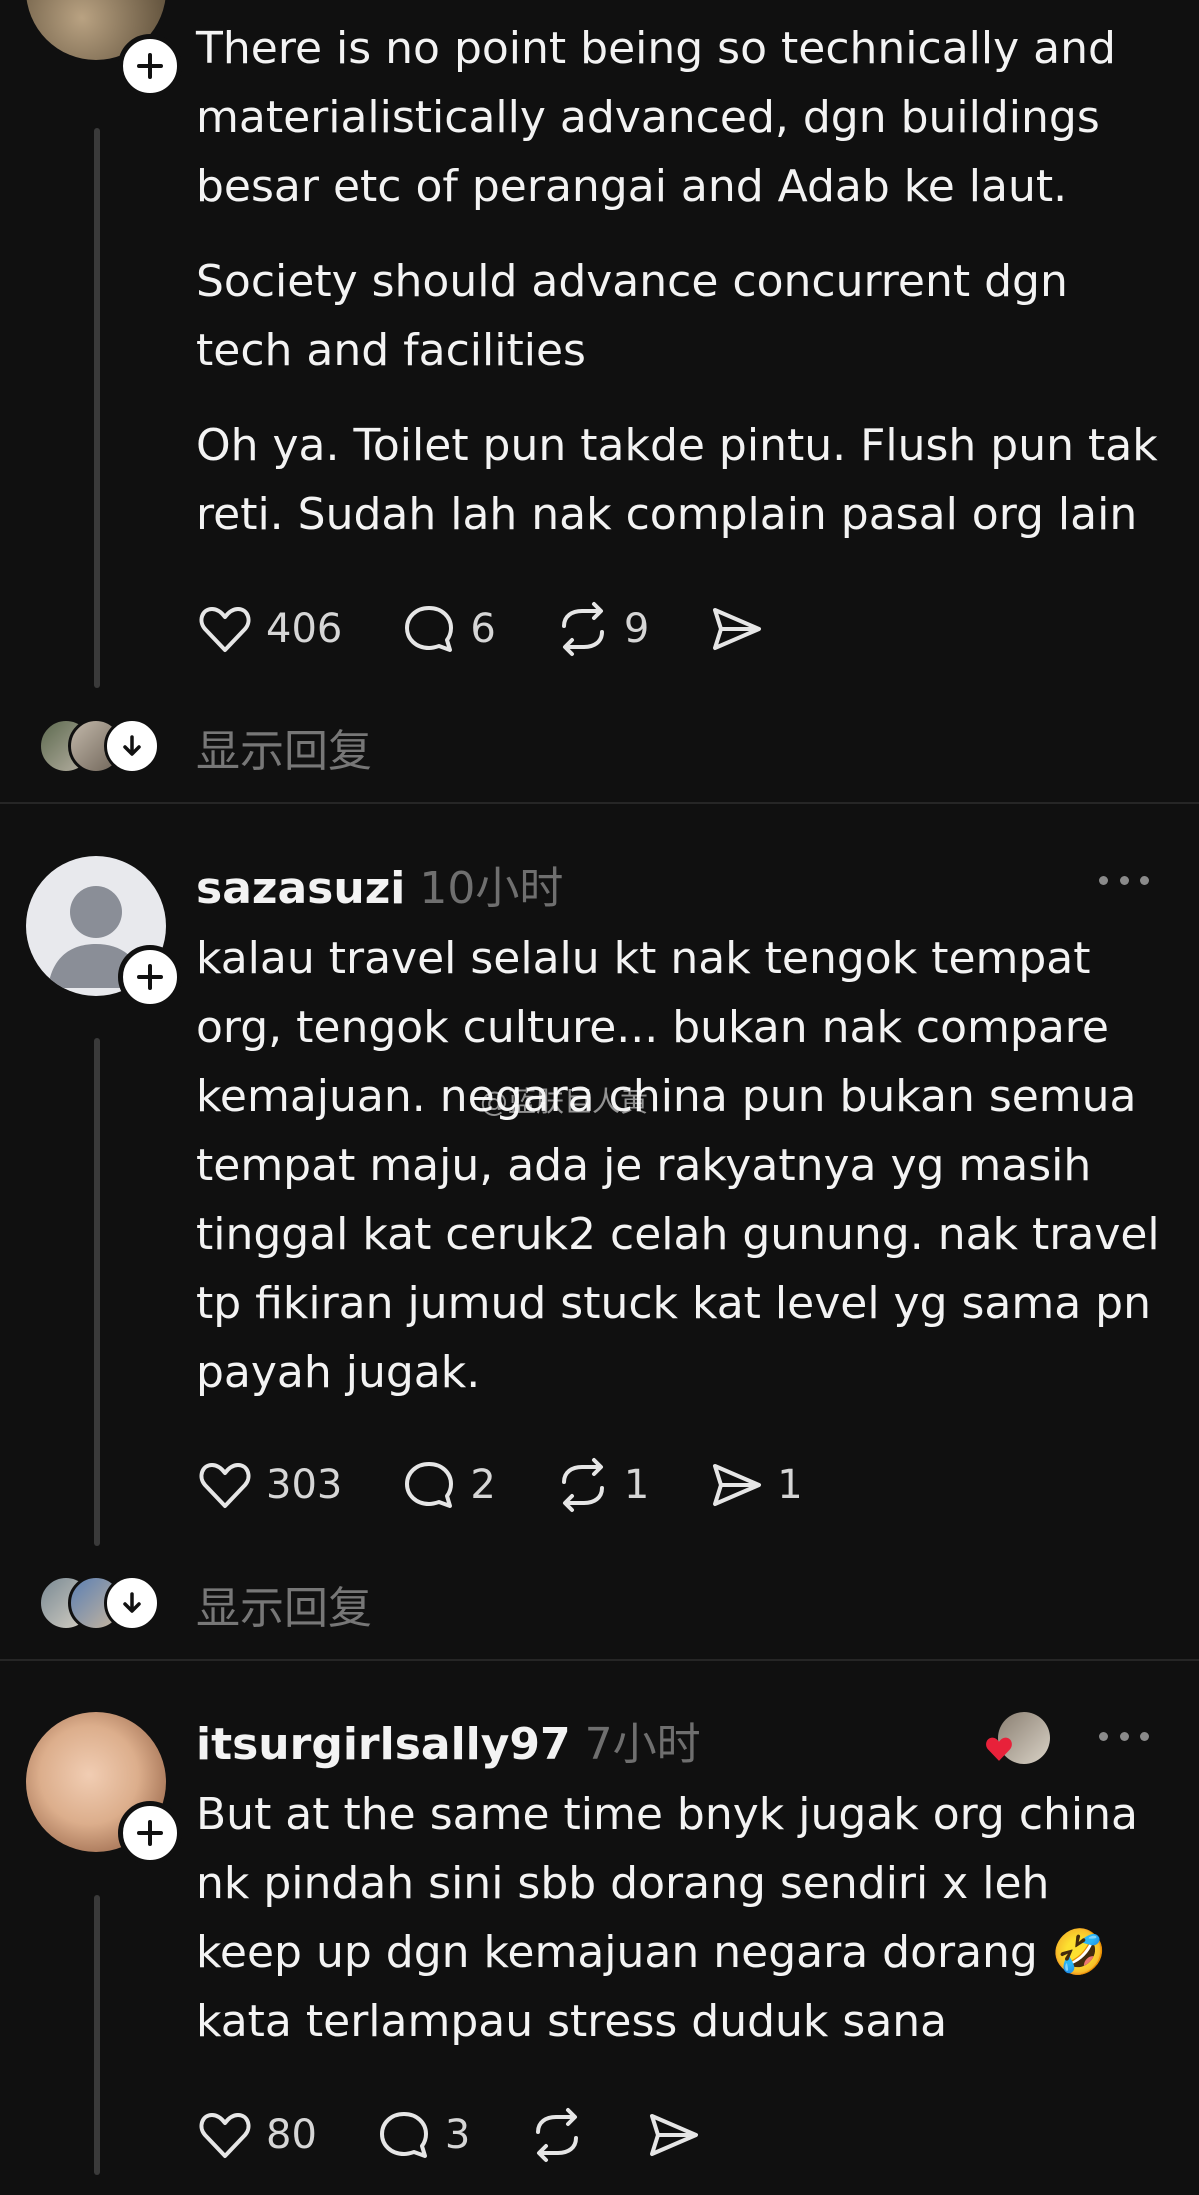 This screenshot has width=1199, height=2195. I want to click on action-bar: 303 2 1 1, so click(528, 1485).